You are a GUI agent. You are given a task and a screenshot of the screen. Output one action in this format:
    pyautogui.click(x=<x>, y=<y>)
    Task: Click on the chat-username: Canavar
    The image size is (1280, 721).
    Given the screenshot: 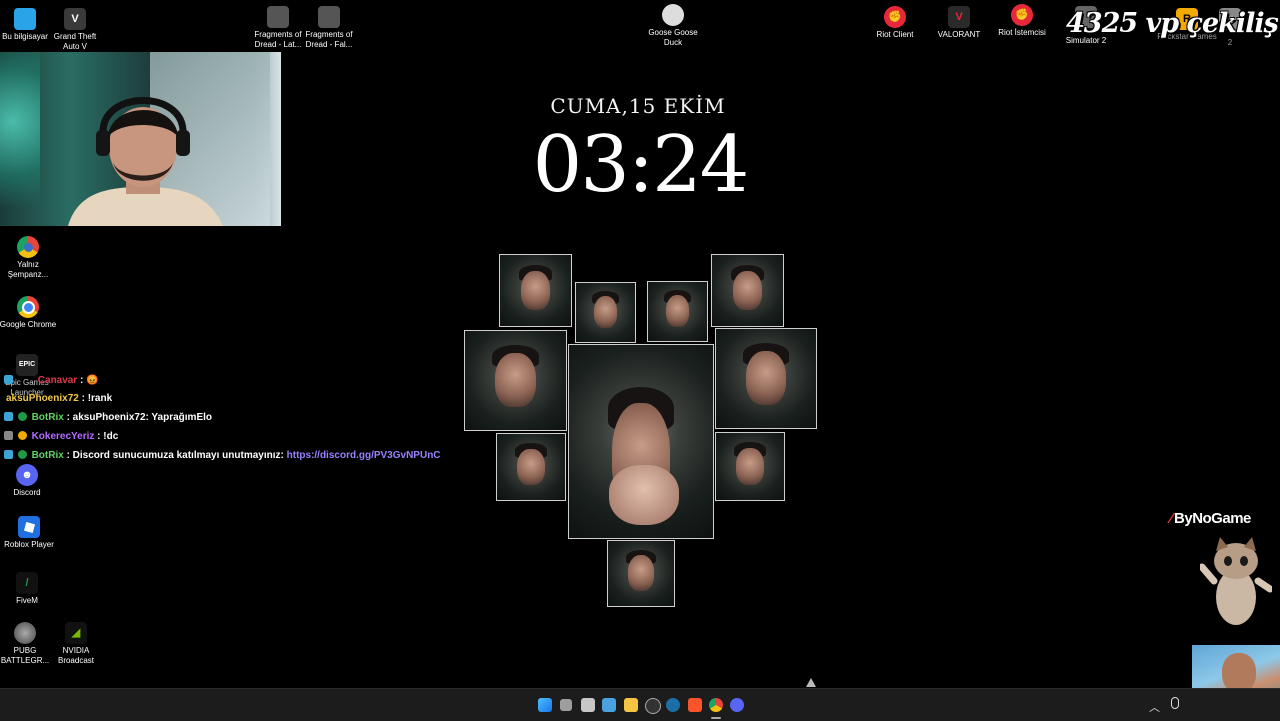 What is the action you would take?
    pyautogui.click(x=57, y=380)
    